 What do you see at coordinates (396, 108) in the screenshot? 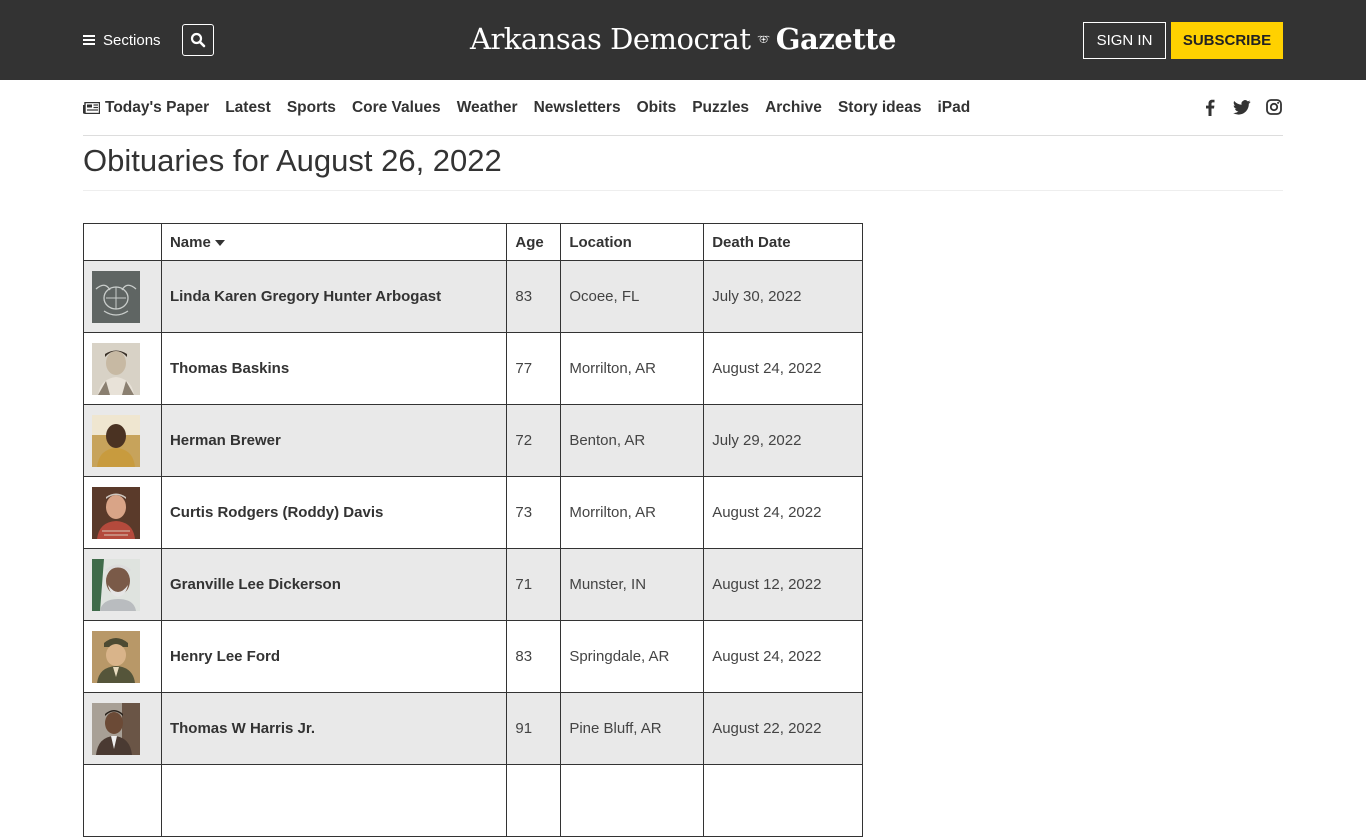
I see `nav-item-core-values: Core Values` at bounding box center [396, 108].